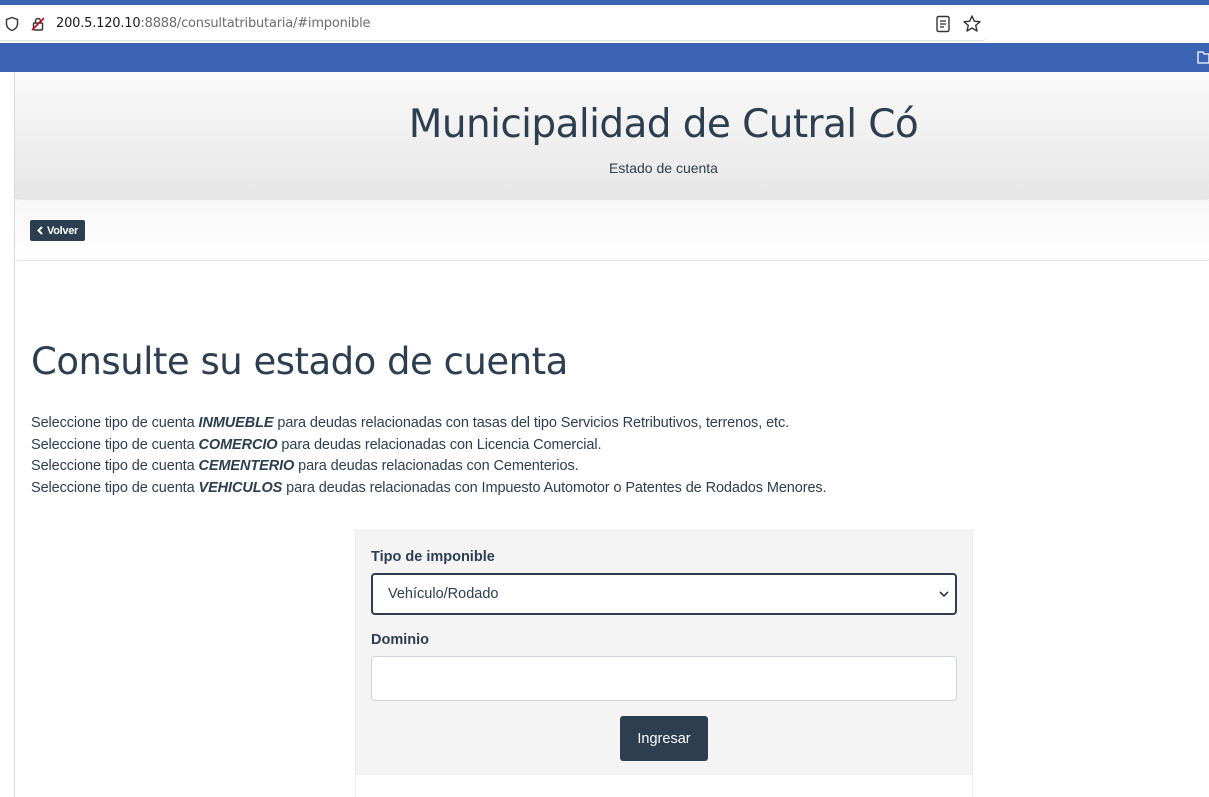 The height and width of the screenshot is (797, 1209). Describe the element at coordinates (443, 594) in the screenshot. I see `tipo-imponible-value: Vehículo/Rodado` at that location.